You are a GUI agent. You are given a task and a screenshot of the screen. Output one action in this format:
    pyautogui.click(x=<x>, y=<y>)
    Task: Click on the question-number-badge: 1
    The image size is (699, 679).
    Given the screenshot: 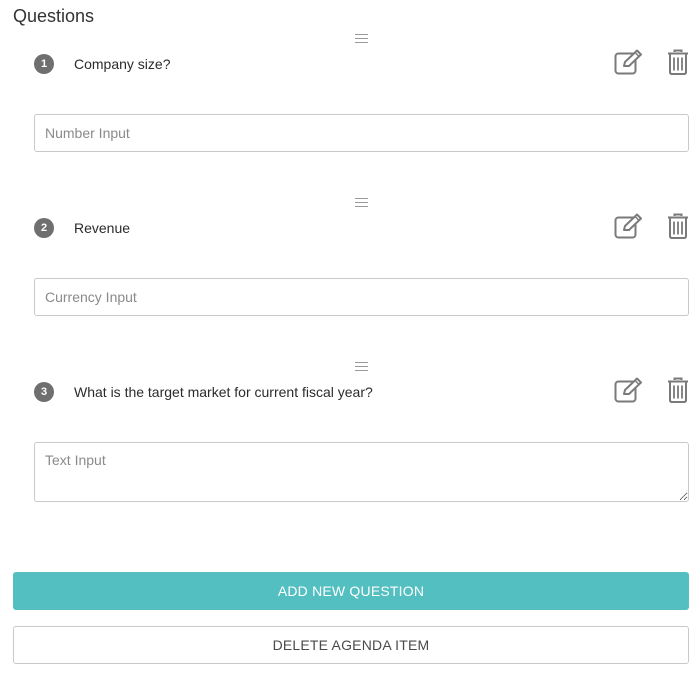 What is the action you would take?
    pyautogui.click(x=44, y=64)
    